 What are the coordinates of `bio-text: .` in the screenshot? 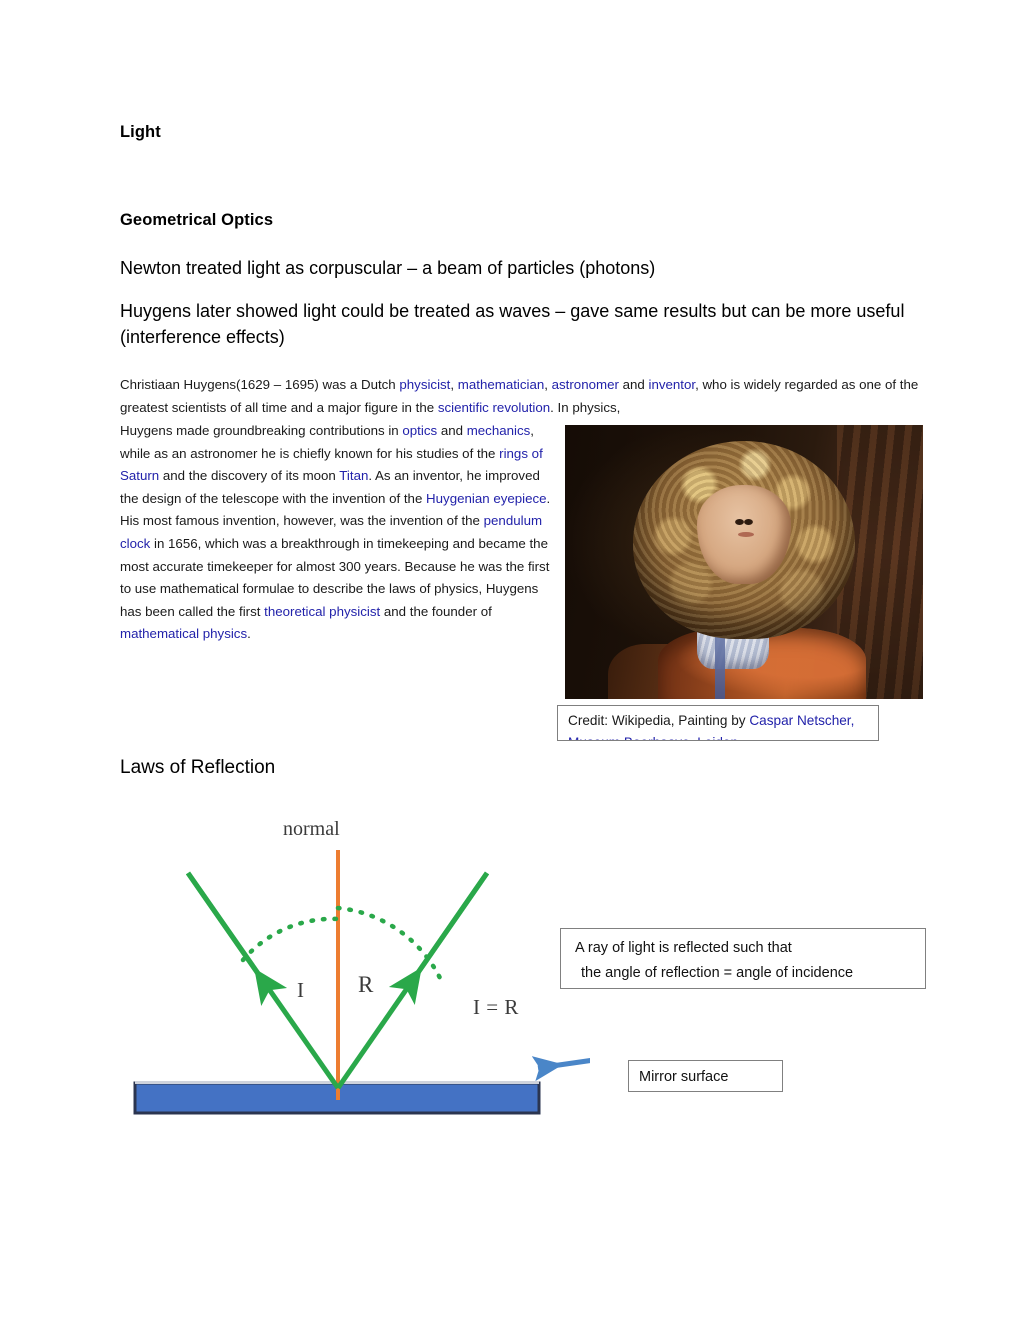 It's located at (249, 634).